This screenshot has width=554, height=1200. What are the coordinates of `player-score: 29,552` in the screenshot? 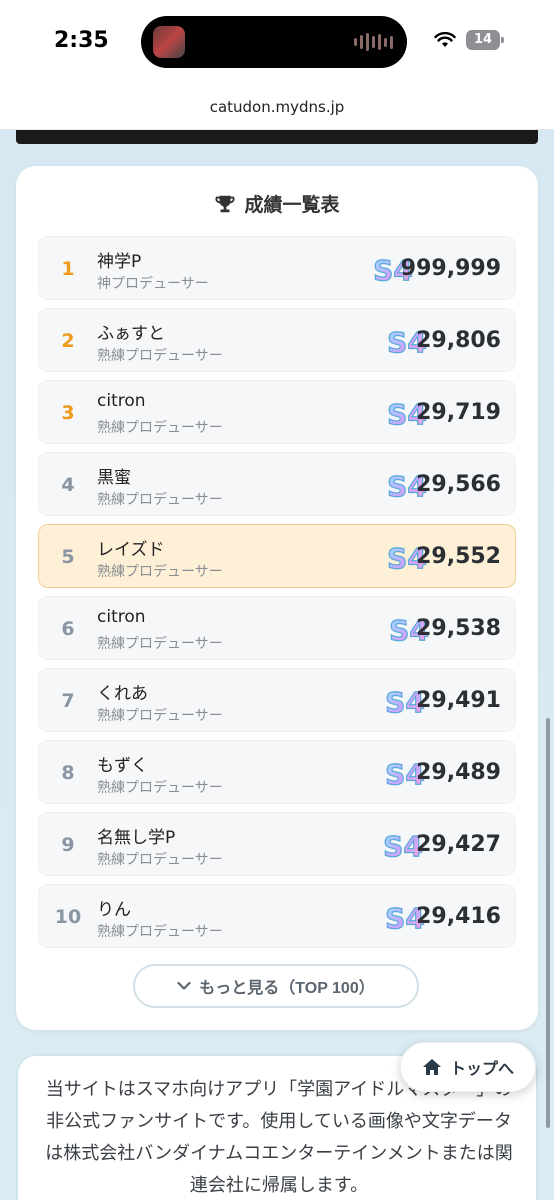 It's located at (458, 556).